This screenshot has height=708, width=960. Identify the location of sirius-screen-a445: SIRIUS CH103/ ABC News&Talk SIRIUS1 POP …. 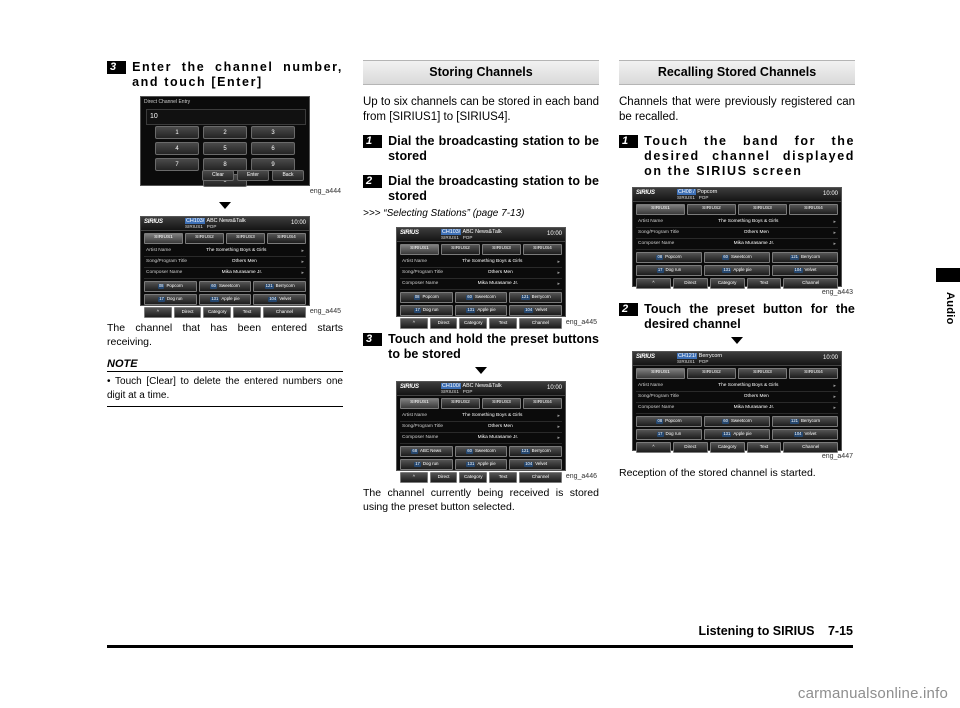
(225, 267).